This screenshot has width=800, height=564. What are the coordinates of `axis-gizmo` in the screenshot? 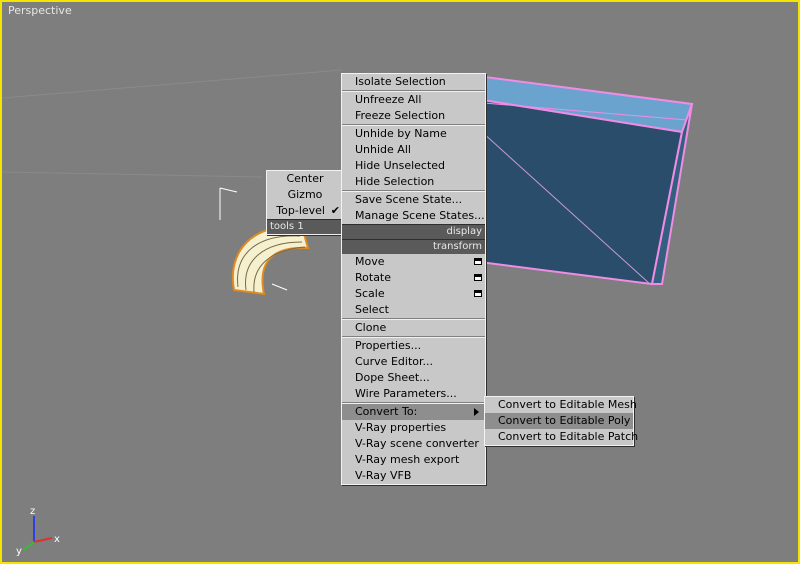 It's located at (38, 533).